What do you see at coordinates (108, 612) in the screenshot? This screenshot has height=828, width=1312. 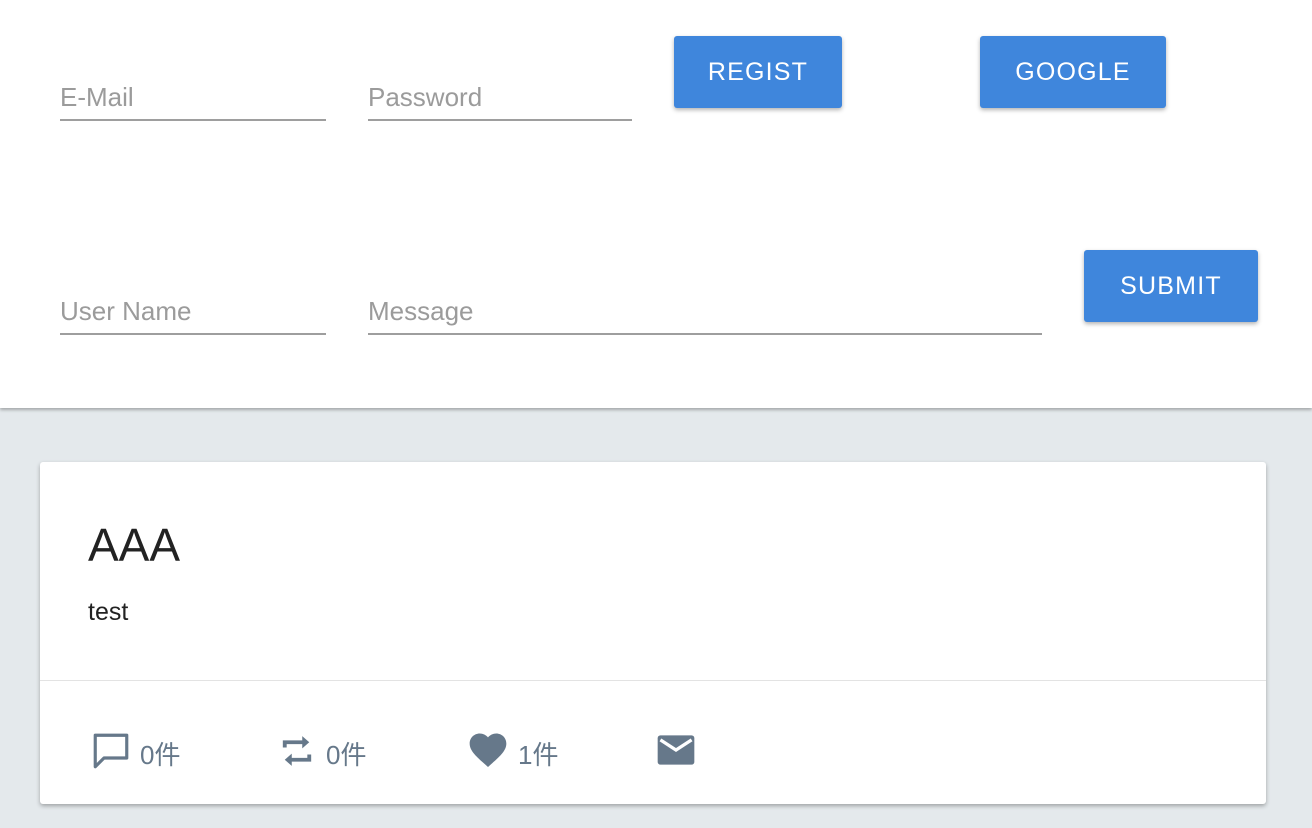 I see `post-text: test` at bounding box center [108, 612].